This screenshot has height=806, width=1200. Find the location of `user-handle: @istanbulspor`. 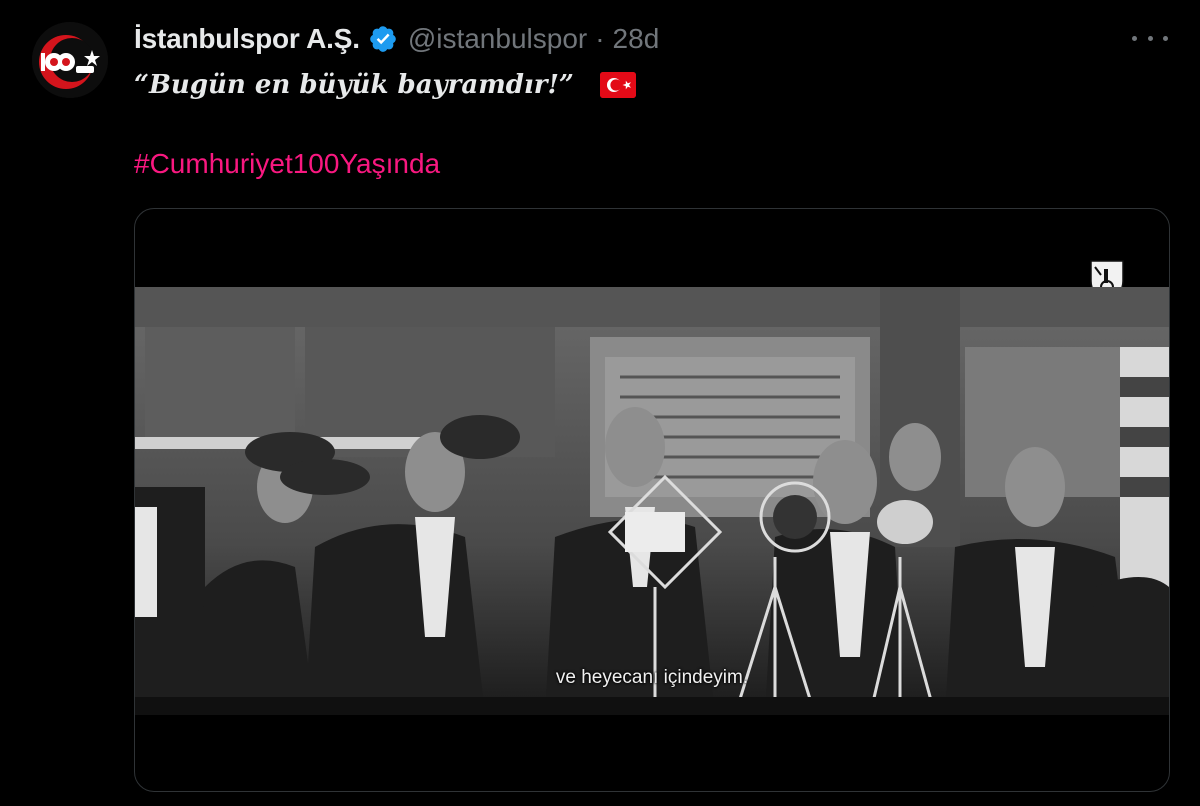

user-handle: @istanbulspor is located at coordinates (497, 39).